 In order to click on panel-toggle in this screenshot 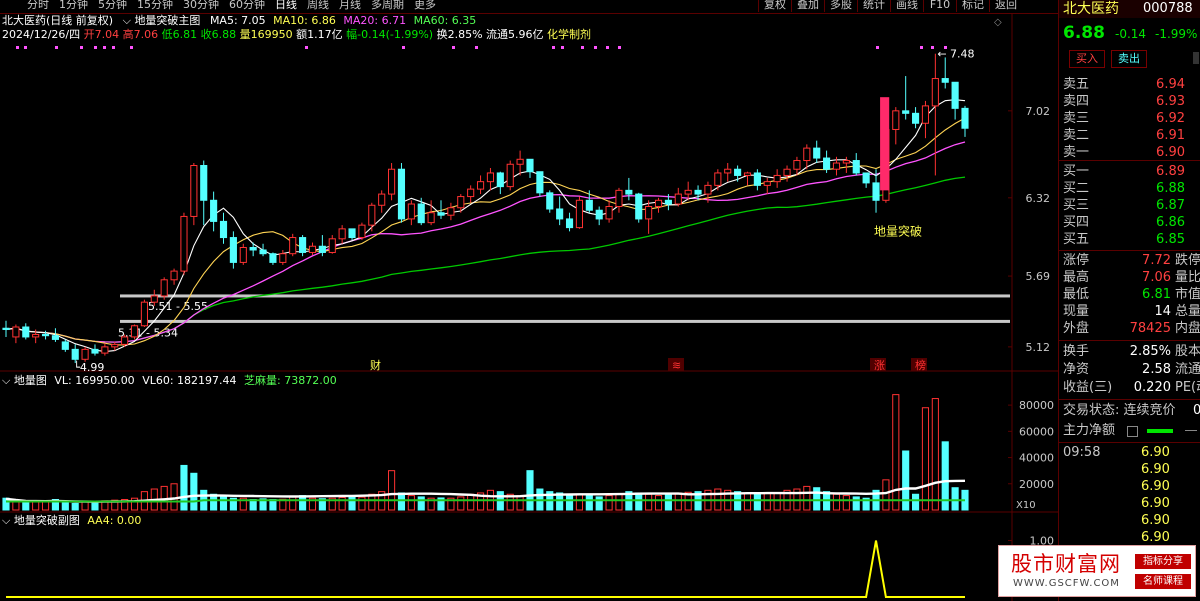, I will do `click(1196, 58)`.